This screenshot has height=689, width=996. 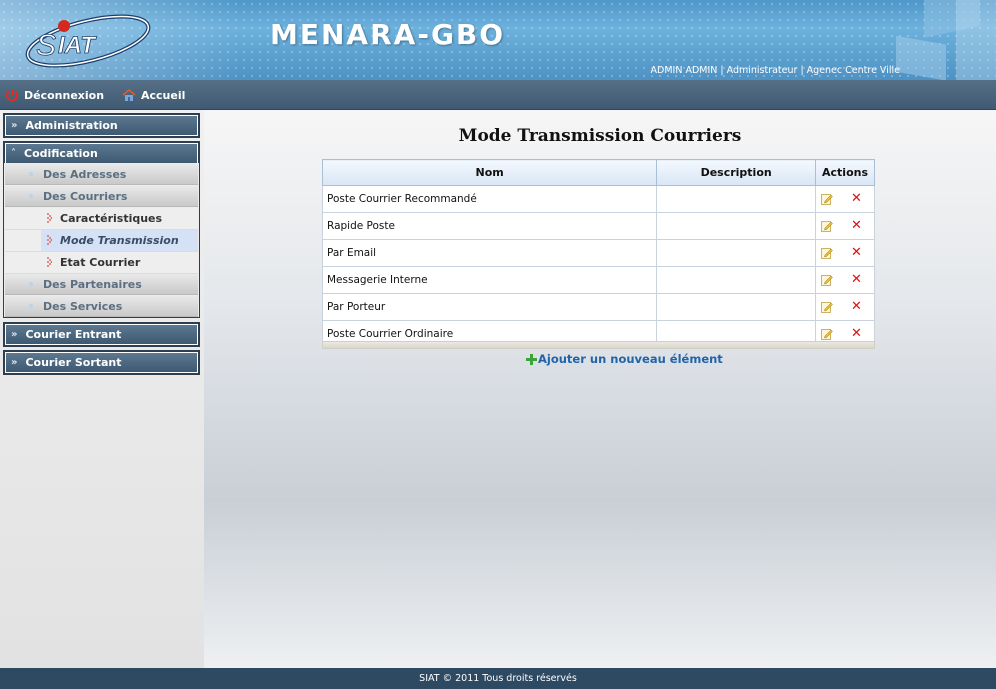 I want to click on page-footer: SIAT © 2011 Tous droits réservés, so click(x=498, y=678).